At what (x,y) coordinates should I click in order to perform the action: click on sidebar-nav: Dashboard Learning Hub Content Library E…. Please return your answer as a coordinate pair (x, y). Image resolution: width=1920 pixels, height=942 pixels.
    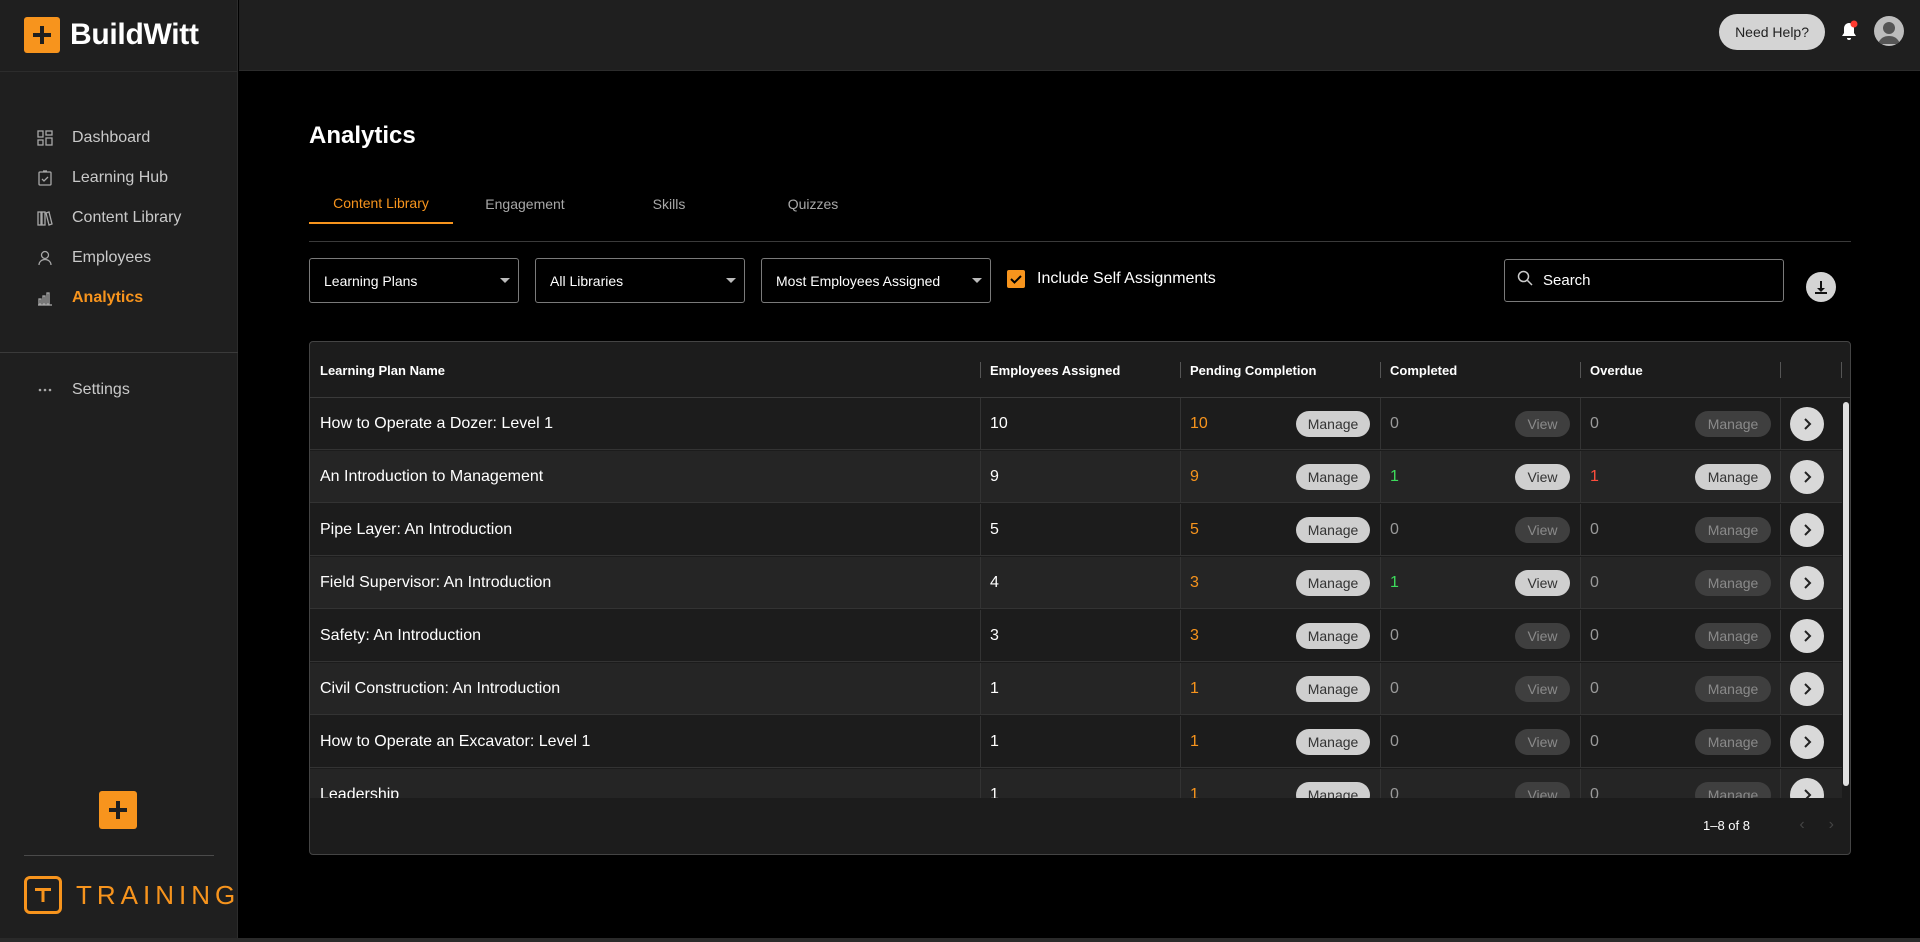
    Looking at the image, I should click on (119, 218).